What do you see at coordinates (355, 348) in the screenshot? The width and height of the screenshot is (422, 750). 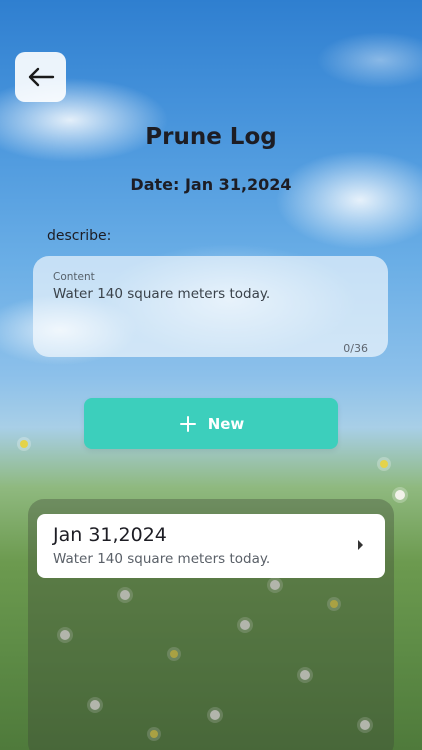 I see `character-counter: 0/36` at bounding box center [355, 348].